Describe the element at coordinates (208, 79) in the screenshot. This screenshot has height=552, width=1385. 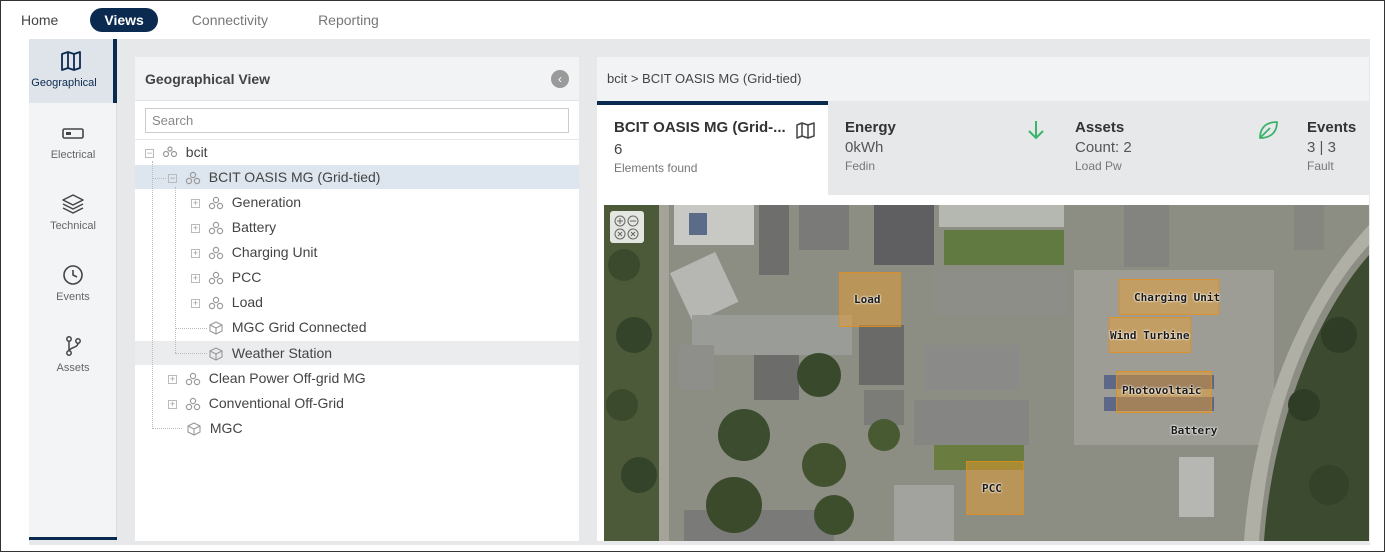
I see `panel-title: Geographical View` at that location.